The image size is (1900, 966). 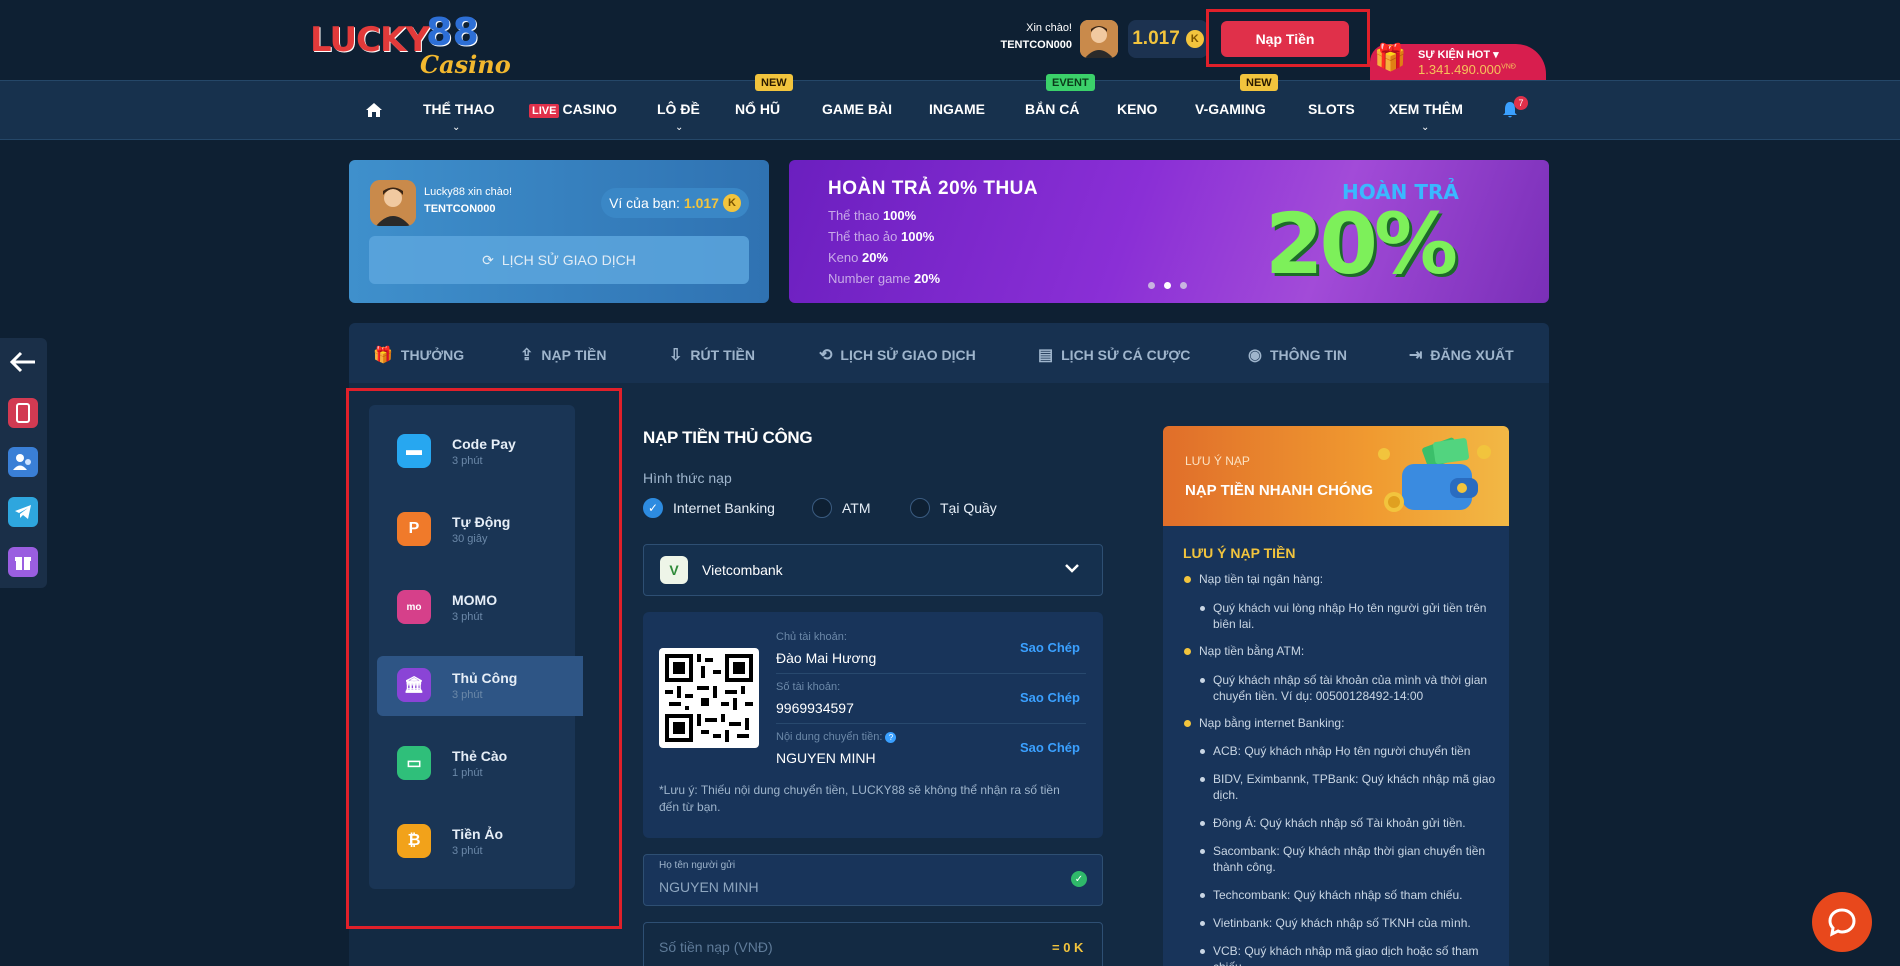 What do you see at coordinates (808, 687) in the screenshot?
I see `account-number-label: Số tài khoản:` at bounding box center [808, 687].